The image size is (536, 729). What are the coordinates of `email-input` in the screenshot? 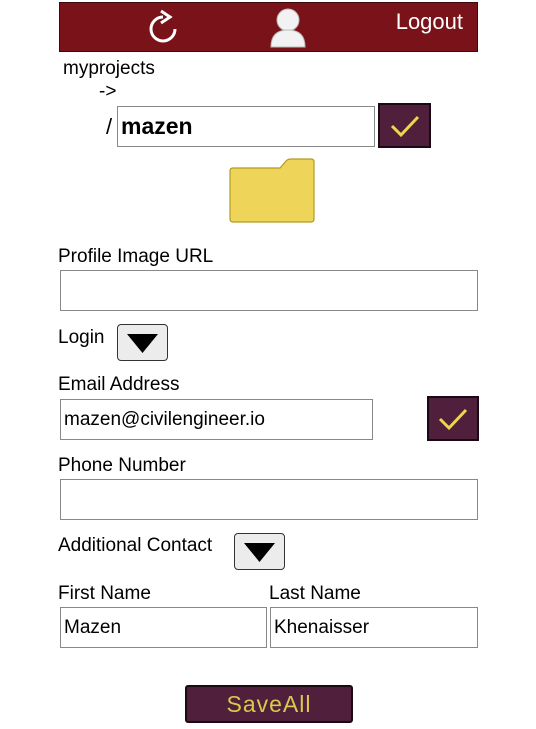 It's located at (216, 419).